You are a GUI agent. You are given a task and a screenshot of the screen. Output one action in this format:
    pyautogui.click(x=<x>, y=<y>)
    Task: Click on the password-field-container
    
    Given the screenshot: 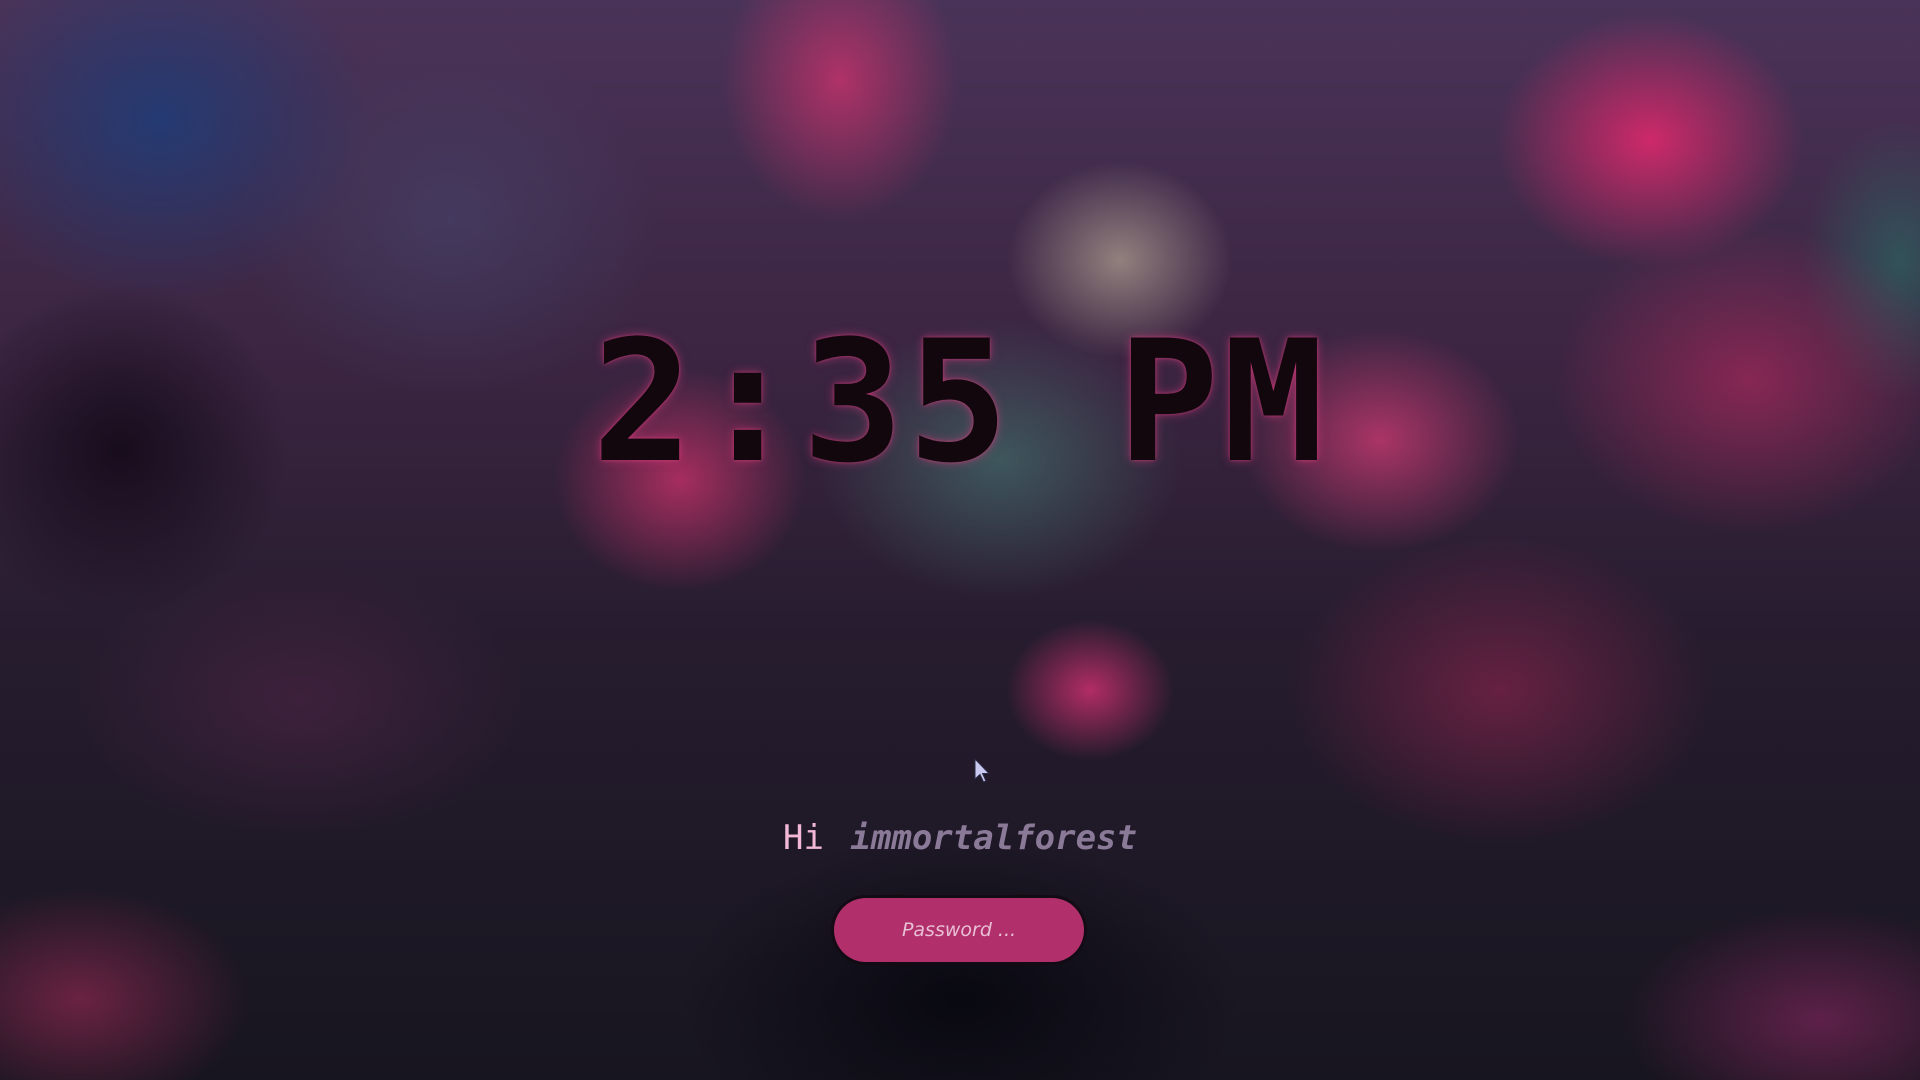 What is the action you would take?
    pyautogui.click(x=959, y=930)
    